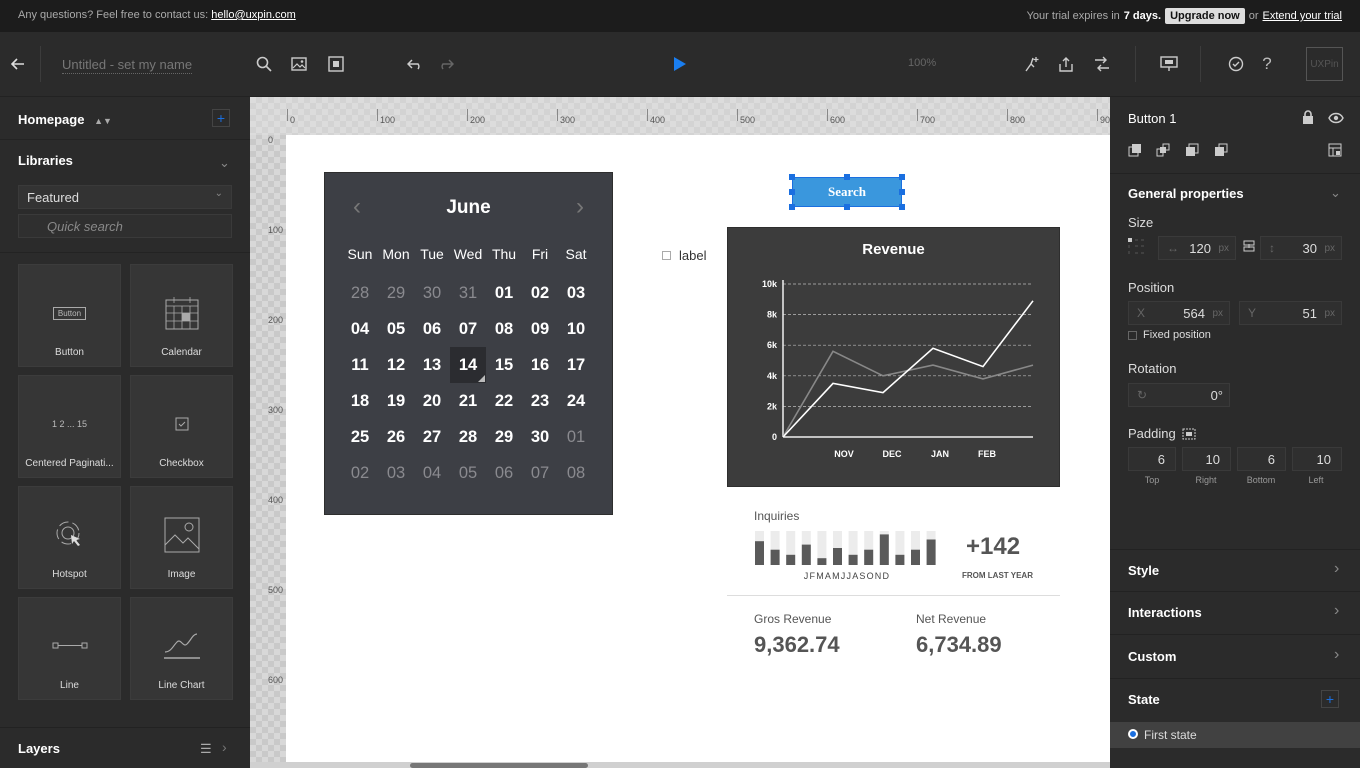 Image resolution: width=1360 pixels, height=768 pixels. I want to click on calendar-day: 11, so click(360, 365).